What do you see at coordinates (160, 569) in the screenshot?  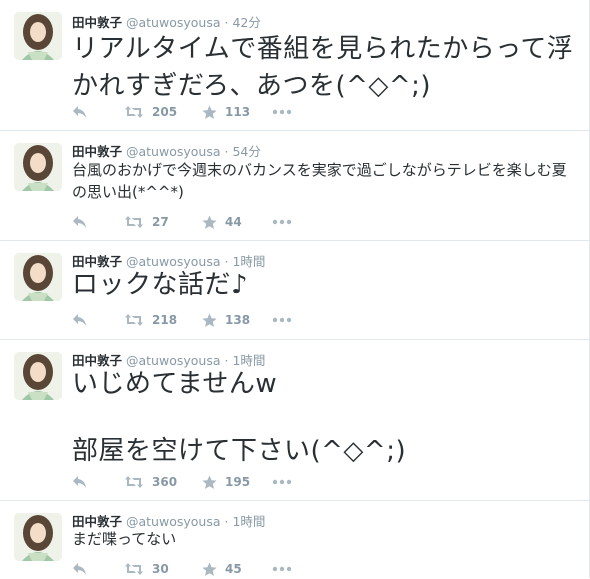 I see `retweet-count: 30` at bounding box center [160, 569].